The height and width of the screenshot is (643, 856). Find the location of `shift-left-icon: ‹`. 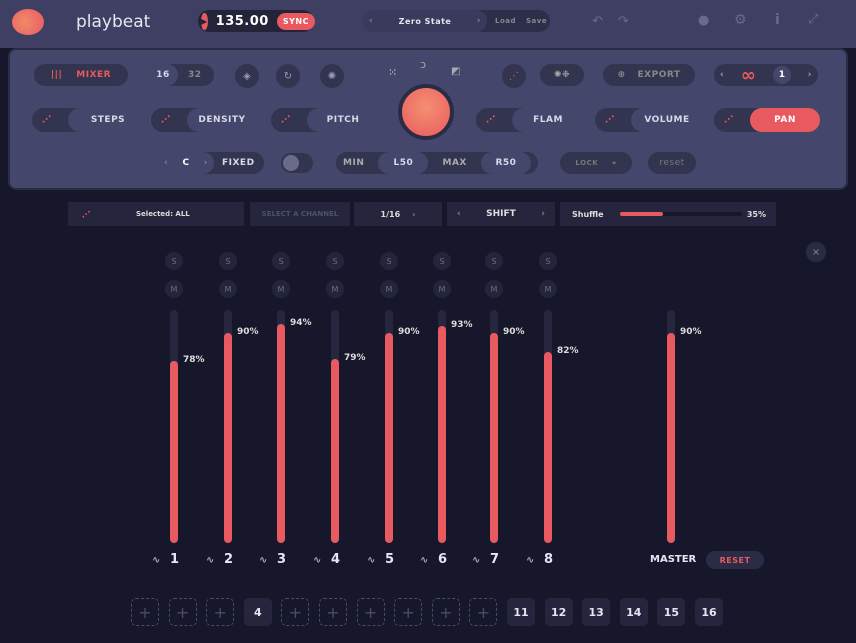

shift-left-icon: ‹ is located at coordinates (459, 214).